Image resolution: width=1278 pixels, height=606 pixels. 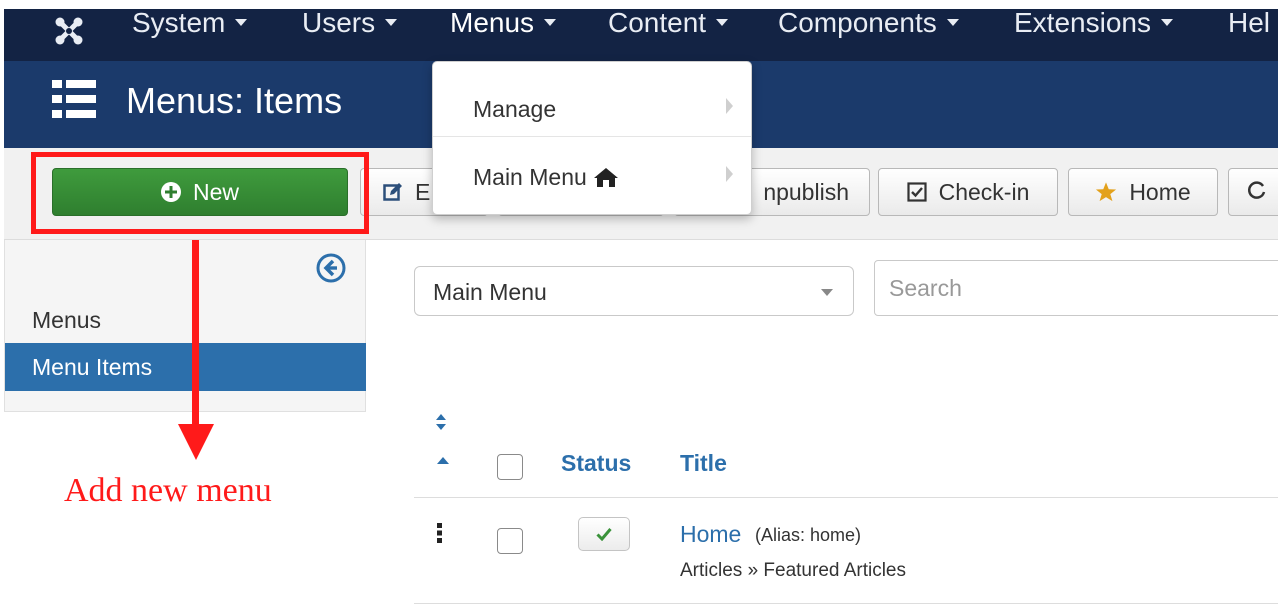 I want to click on dropdown-item-label-wrap: Main Menu, so click(x=546, y=177).